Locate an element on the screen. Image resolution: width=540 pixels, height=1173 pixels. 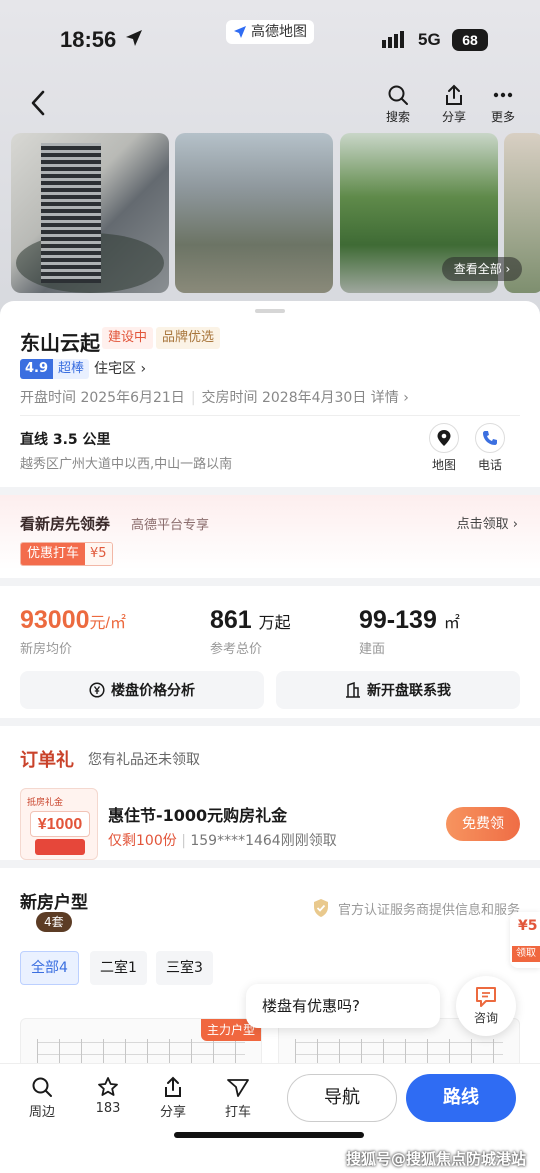
price-analysis-button: 楼盘价格分析 is located at coordinates (142, 690).